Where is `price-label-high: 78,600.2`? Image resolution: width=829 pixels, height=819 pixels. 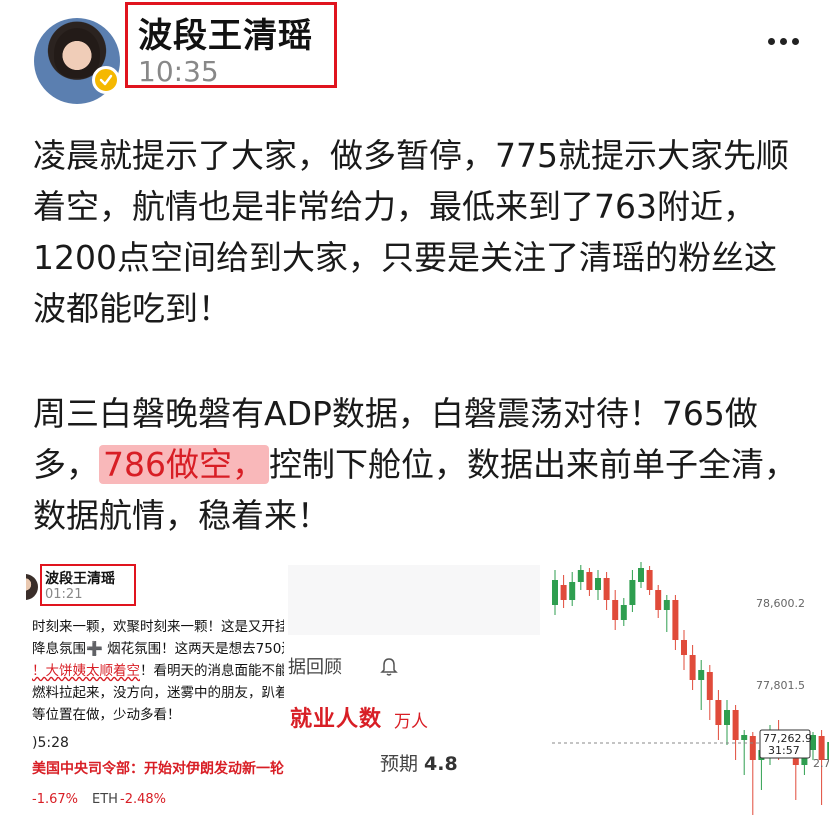 price-label-high: 78,600.2 is located at coordinates (780, 603).